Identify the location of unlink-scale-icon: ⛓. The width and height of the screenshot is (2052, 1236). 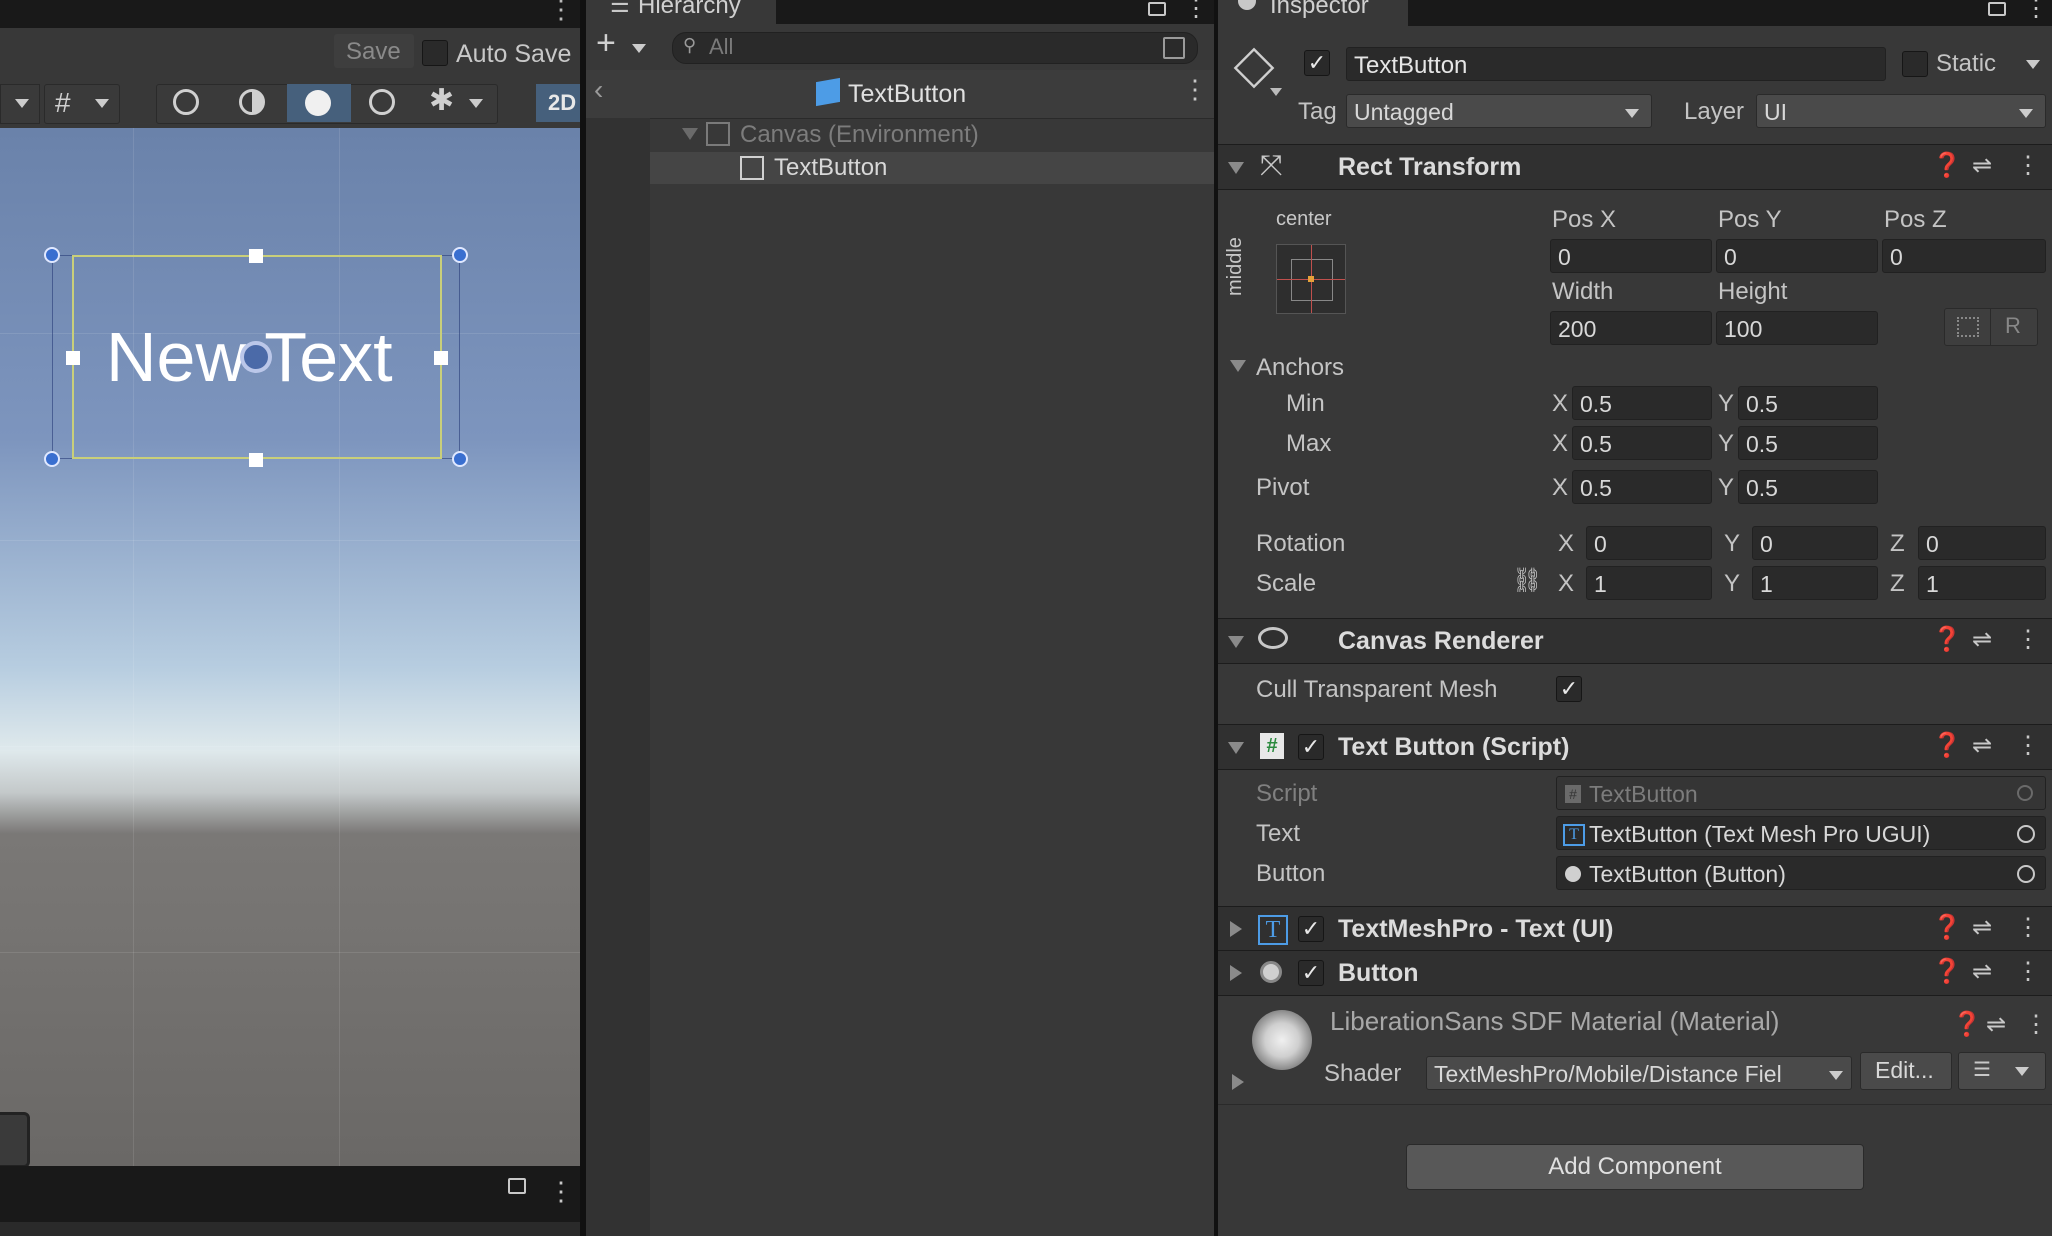
(1527, 580).